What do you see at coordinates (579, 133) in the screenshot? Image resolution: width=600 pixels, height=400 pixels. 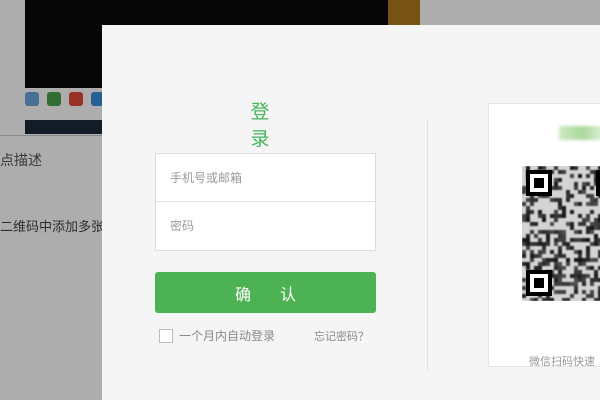 I see `qr-title-blurred` at bounding box center [579, 133].